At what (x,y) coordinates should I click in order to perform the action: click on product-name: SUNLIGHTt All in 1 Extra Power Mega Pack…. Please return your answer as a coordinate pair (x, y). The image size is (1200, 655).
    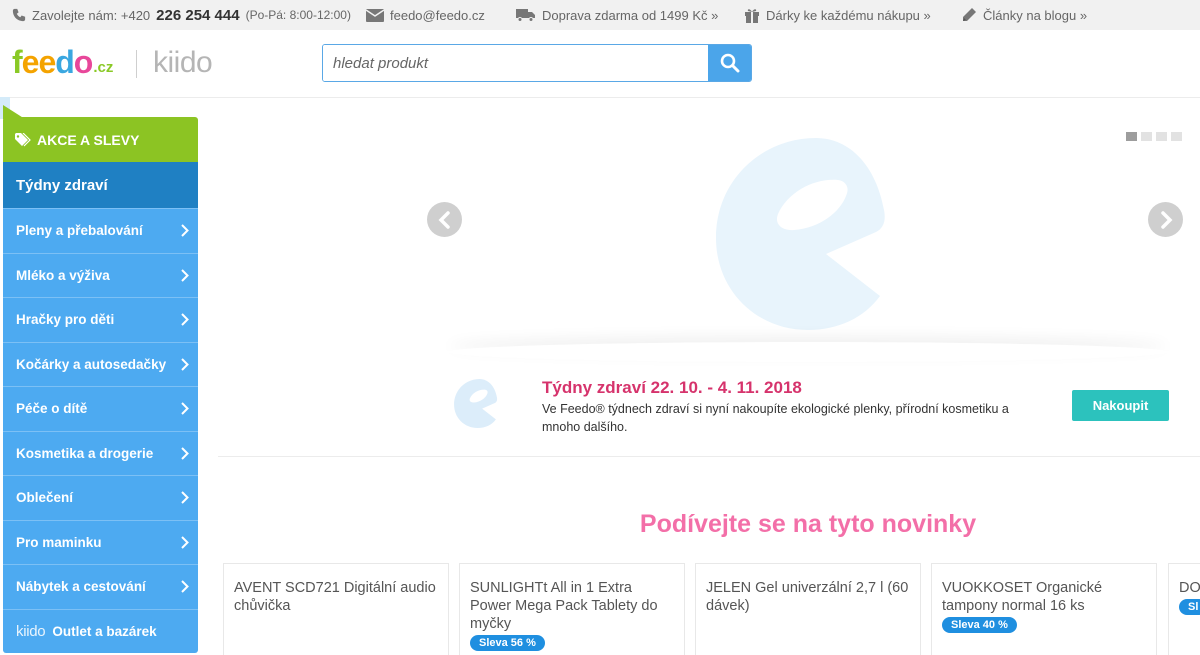
    Looking at the image, I should click on (572, 606).